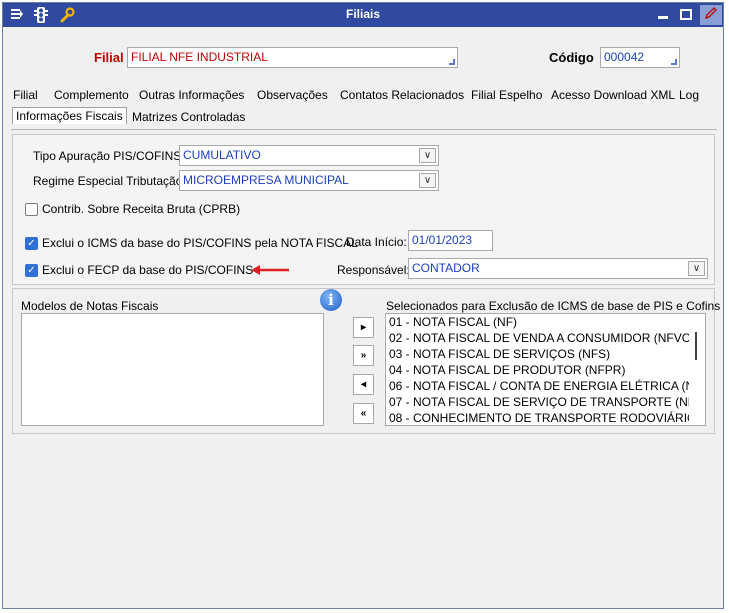 This screenshot has height=613, width=729. I want to click on regime-select: MICROEMPRESA MUNICIPAL ∨, so click(309, 180).